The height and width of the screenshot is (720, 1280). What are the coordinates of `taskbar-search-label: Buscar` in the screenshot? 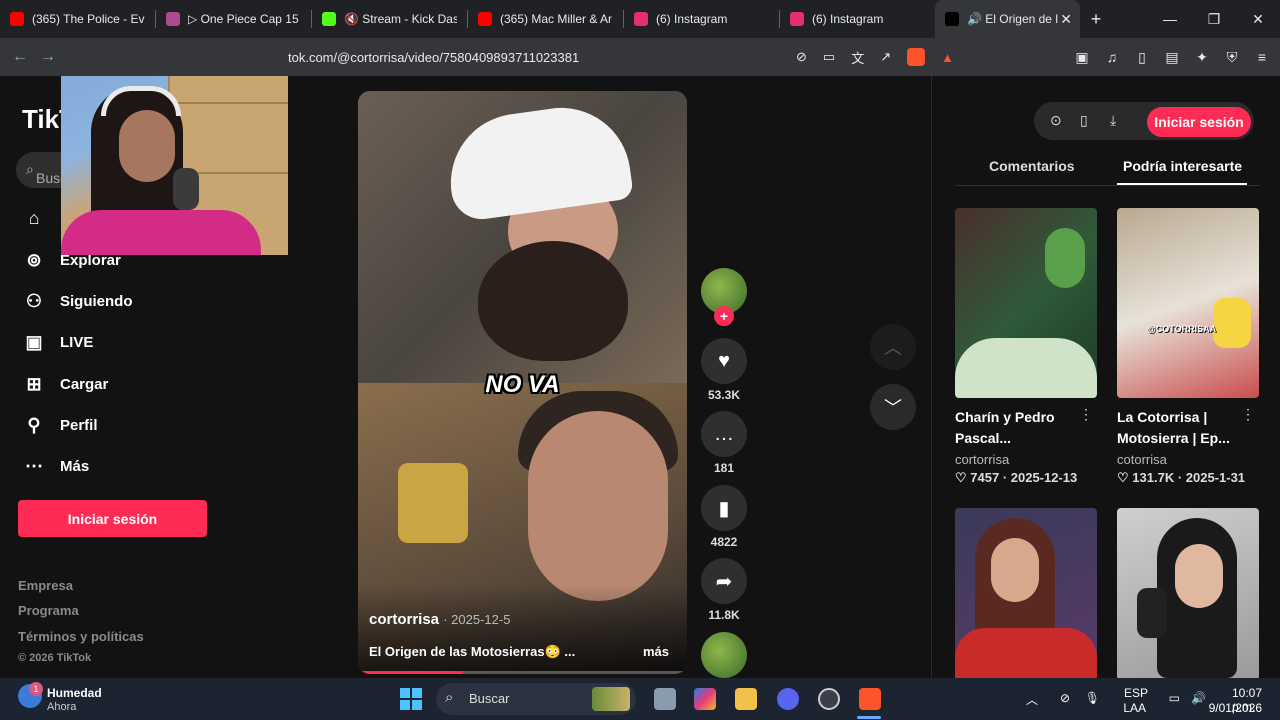 It's located at (489, 698).